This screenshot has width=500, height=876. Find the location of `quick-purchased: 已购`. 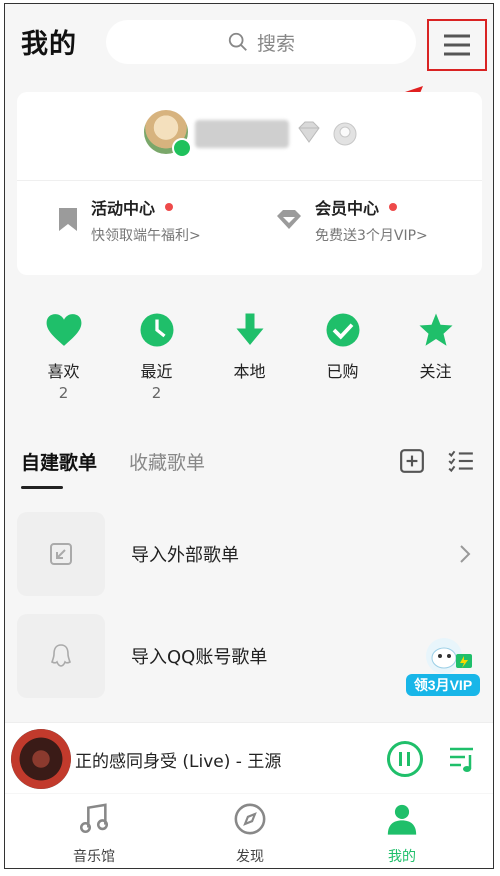

quick-purchased: 已购 is located at coordinates (343, 357).